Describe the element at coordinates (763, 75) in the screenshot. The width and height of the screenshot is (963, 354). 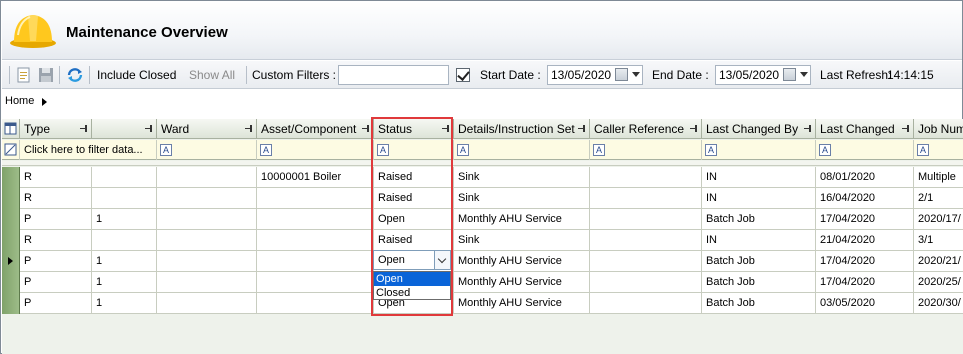
I see `end-date-picker: 13/05/2020` at that location.